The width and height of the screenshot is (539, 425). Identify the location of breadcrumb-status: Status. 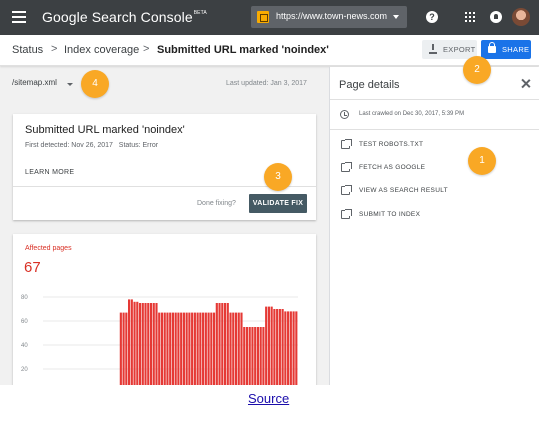
(27, 50).